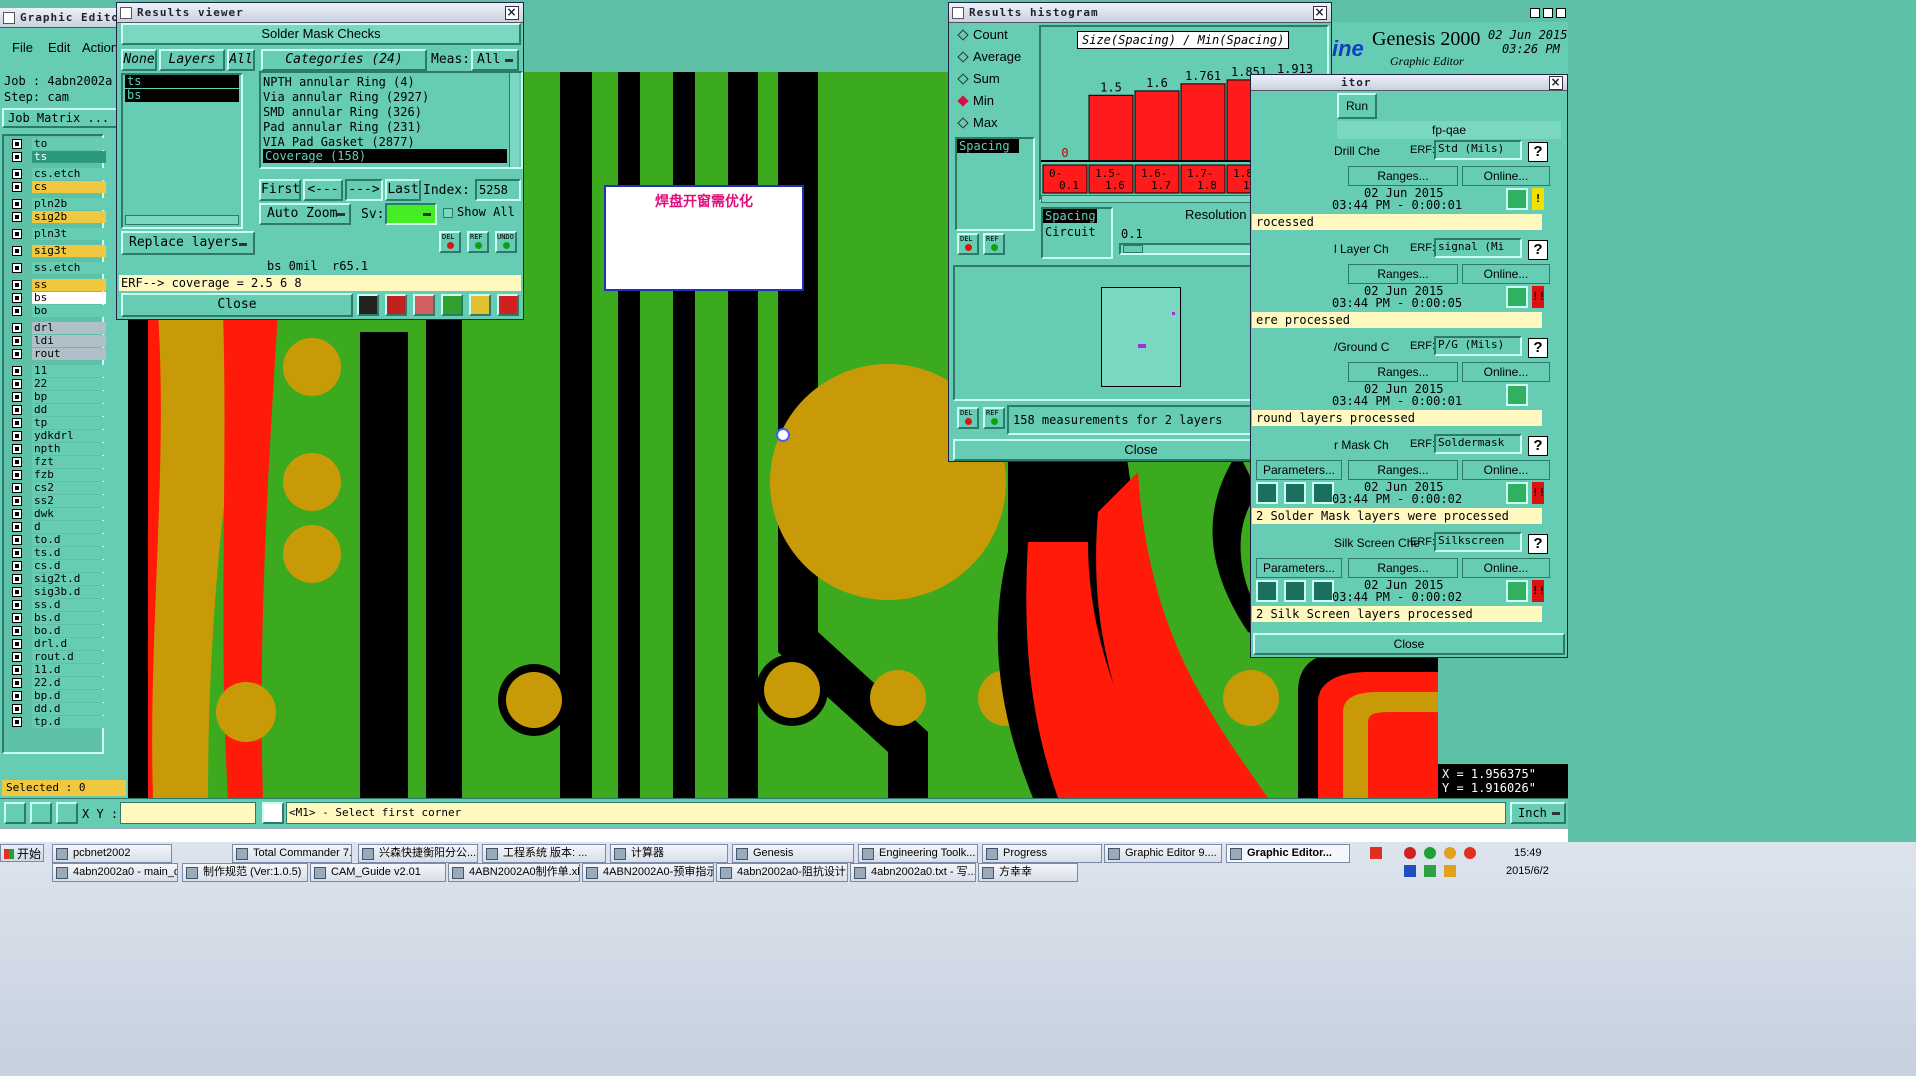  I want to click on layer-name: dd, so click(69, 410).